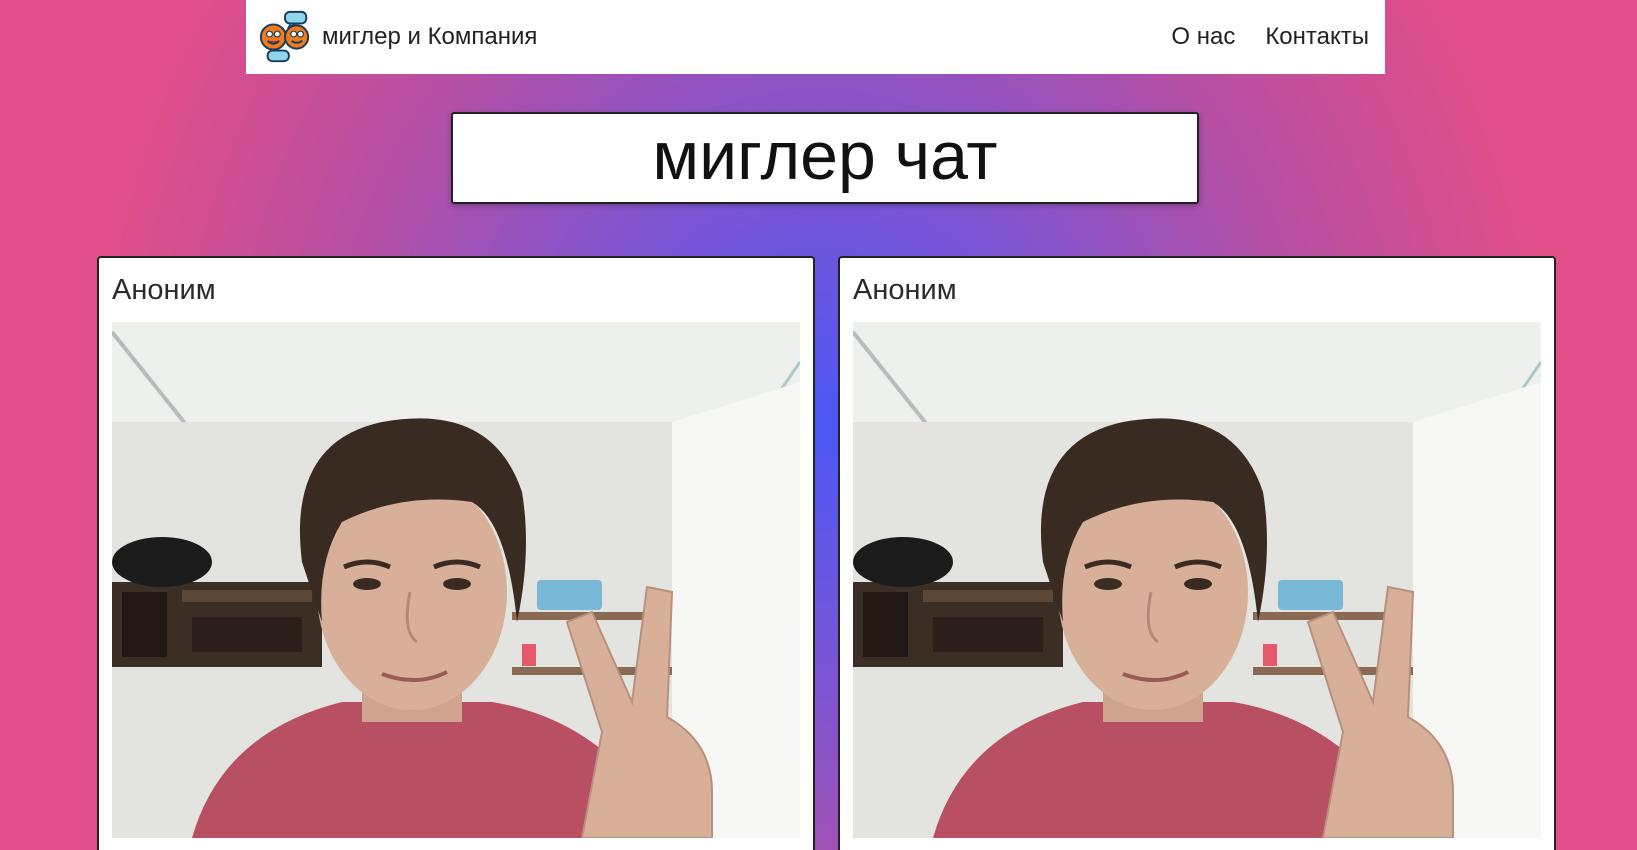 This screenshot has width=1637, height=850. Describe the element at coordinates (430, 36) in the screenshot. I see `brand-name: миглер и Компания` at that location.